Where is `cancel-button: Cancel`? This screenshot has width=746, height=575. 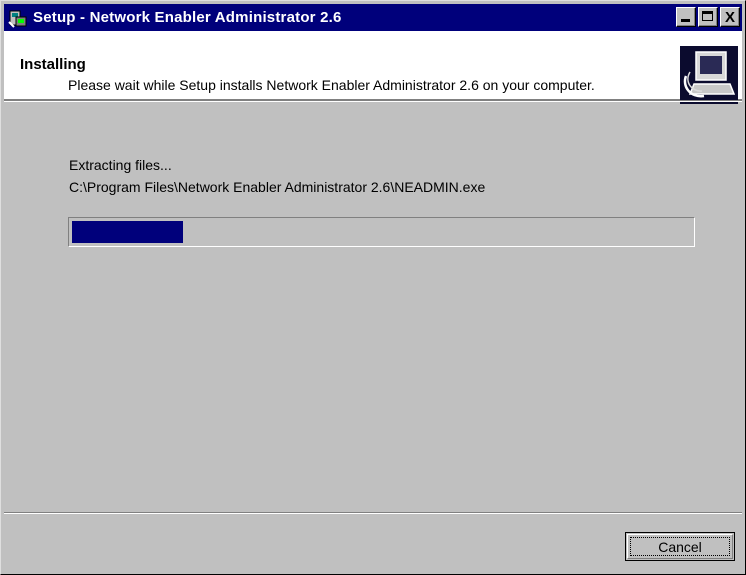
cancel-button: Cancel is located at coordinates (680, 546).